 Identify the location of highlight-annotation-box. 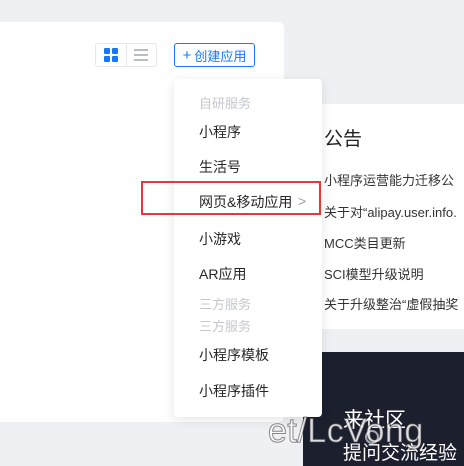
(231, 198).